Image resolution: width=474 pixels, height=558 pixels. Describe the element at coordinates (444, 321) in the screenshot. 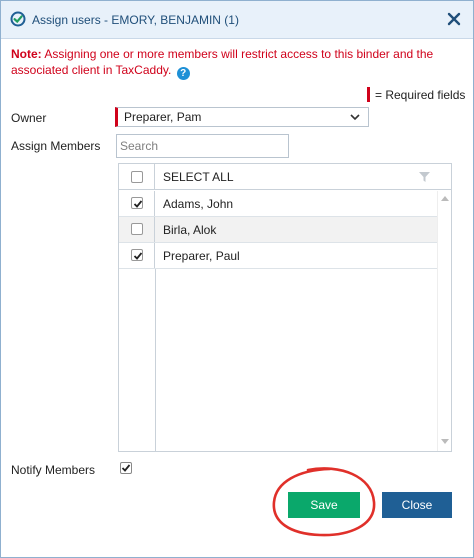

I see `grid-scrollbar` at that location.